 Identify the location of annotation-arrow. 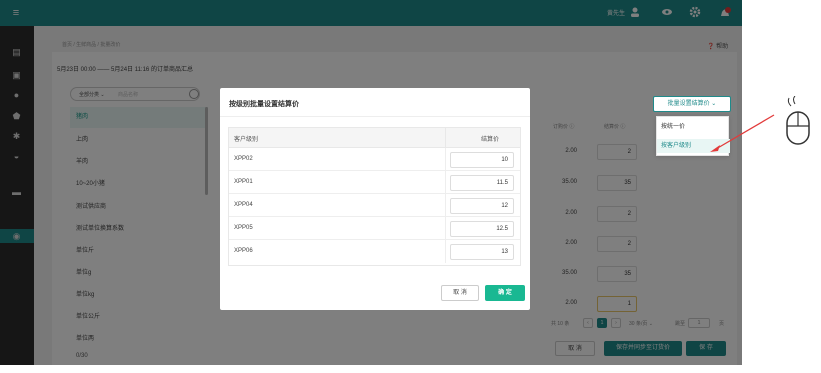
(742, 133).